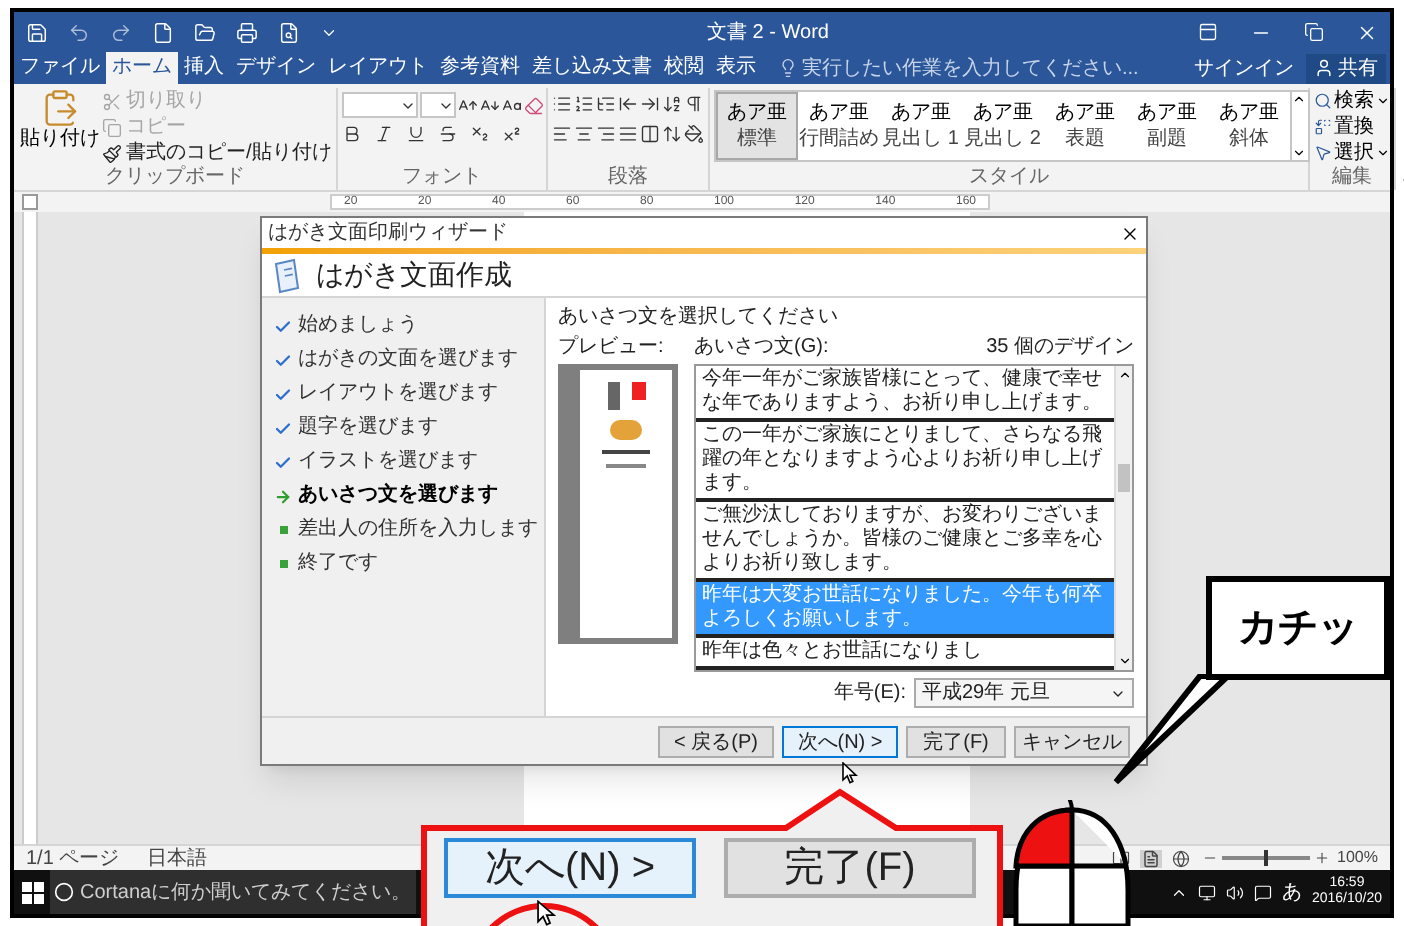 Image resolution: width=1404 pixels, height=926 pixels. Describe the element at coordinates (768, 33) in the screenshot. I see `window-title: 文書 2 - Word` at that location.